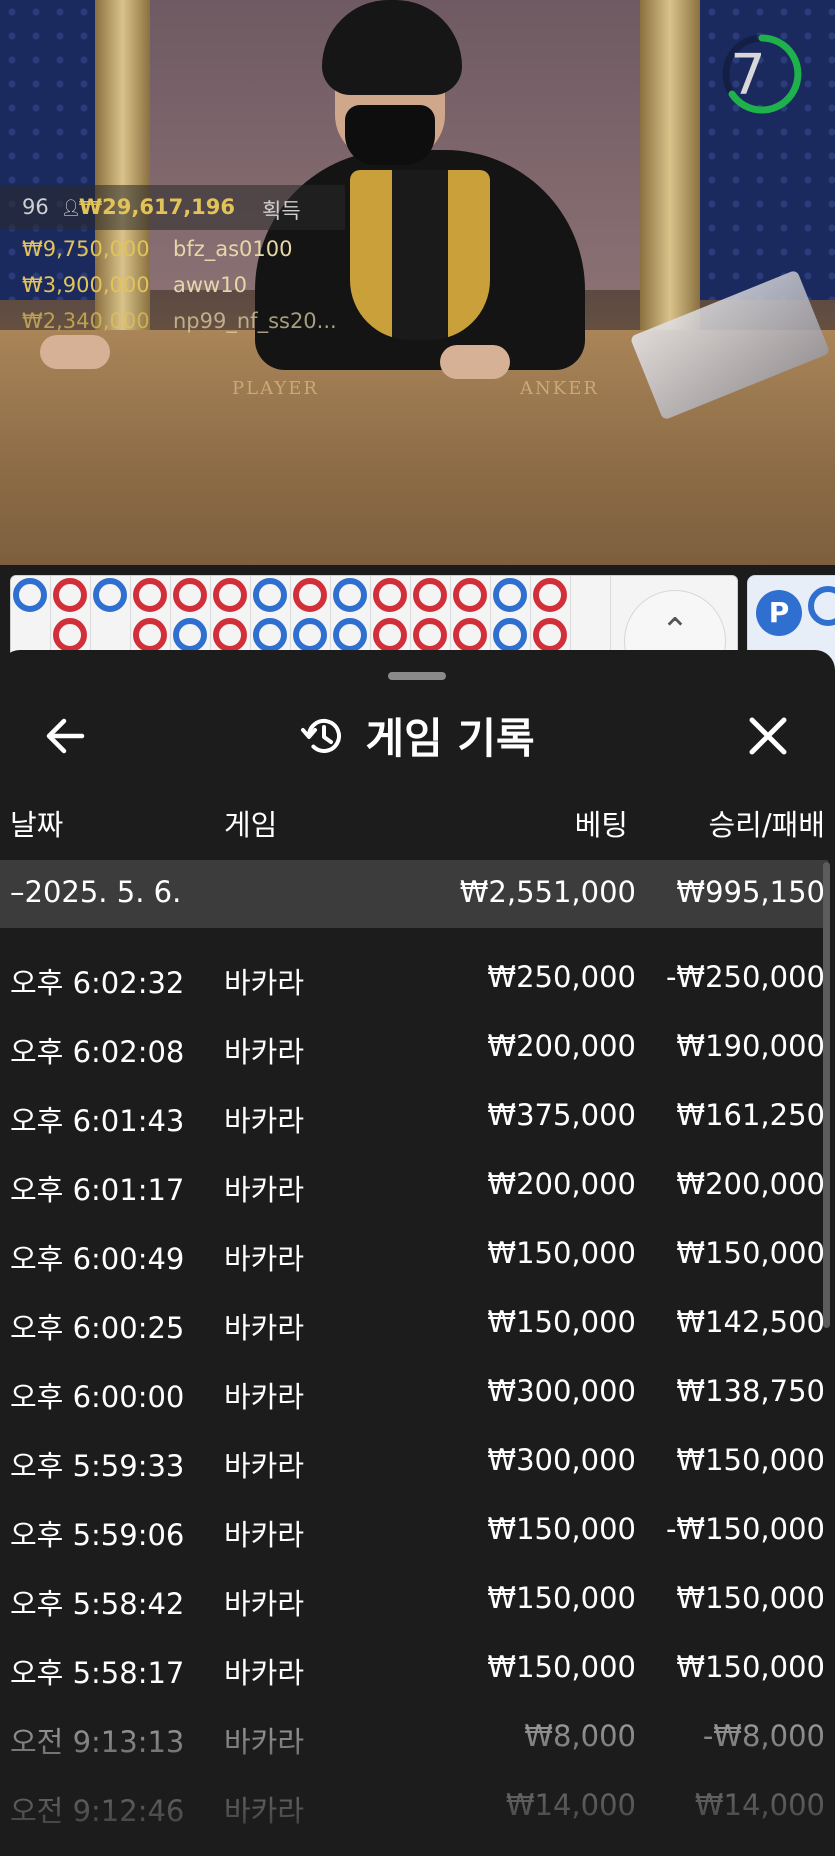  What do you see at coordinates (570, 1805) in the screenshot?
I see `history-bet: ₩14,000` at bounding box center [570, 1805].